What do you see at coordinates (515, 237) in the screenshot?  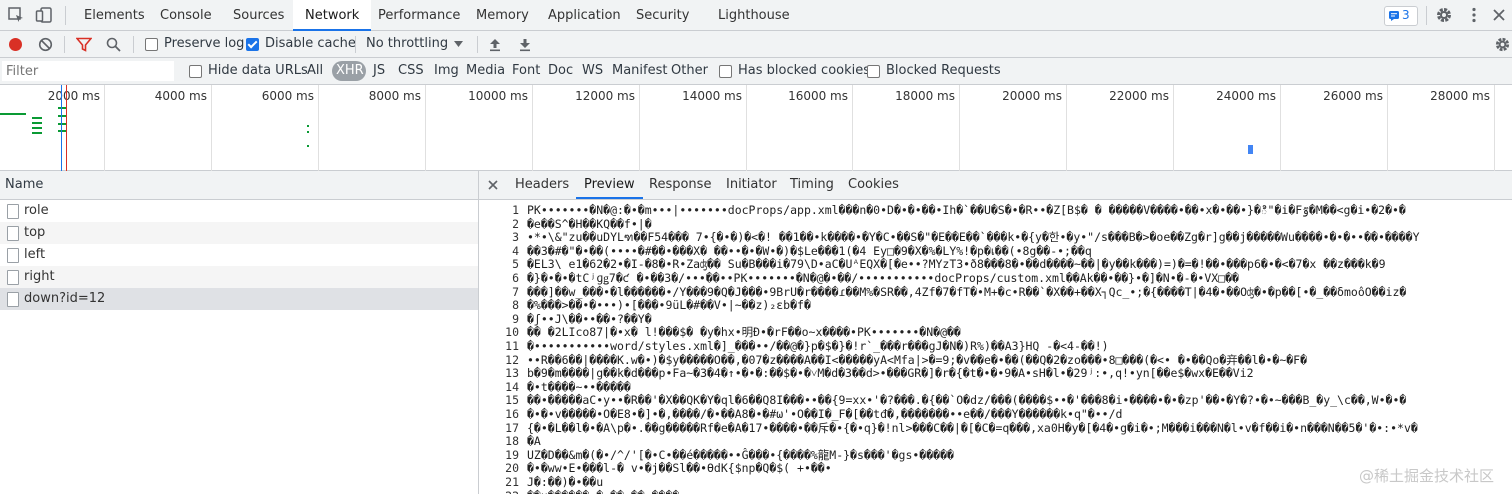 I see `line-number: 3` at bounding box center [515, 237].